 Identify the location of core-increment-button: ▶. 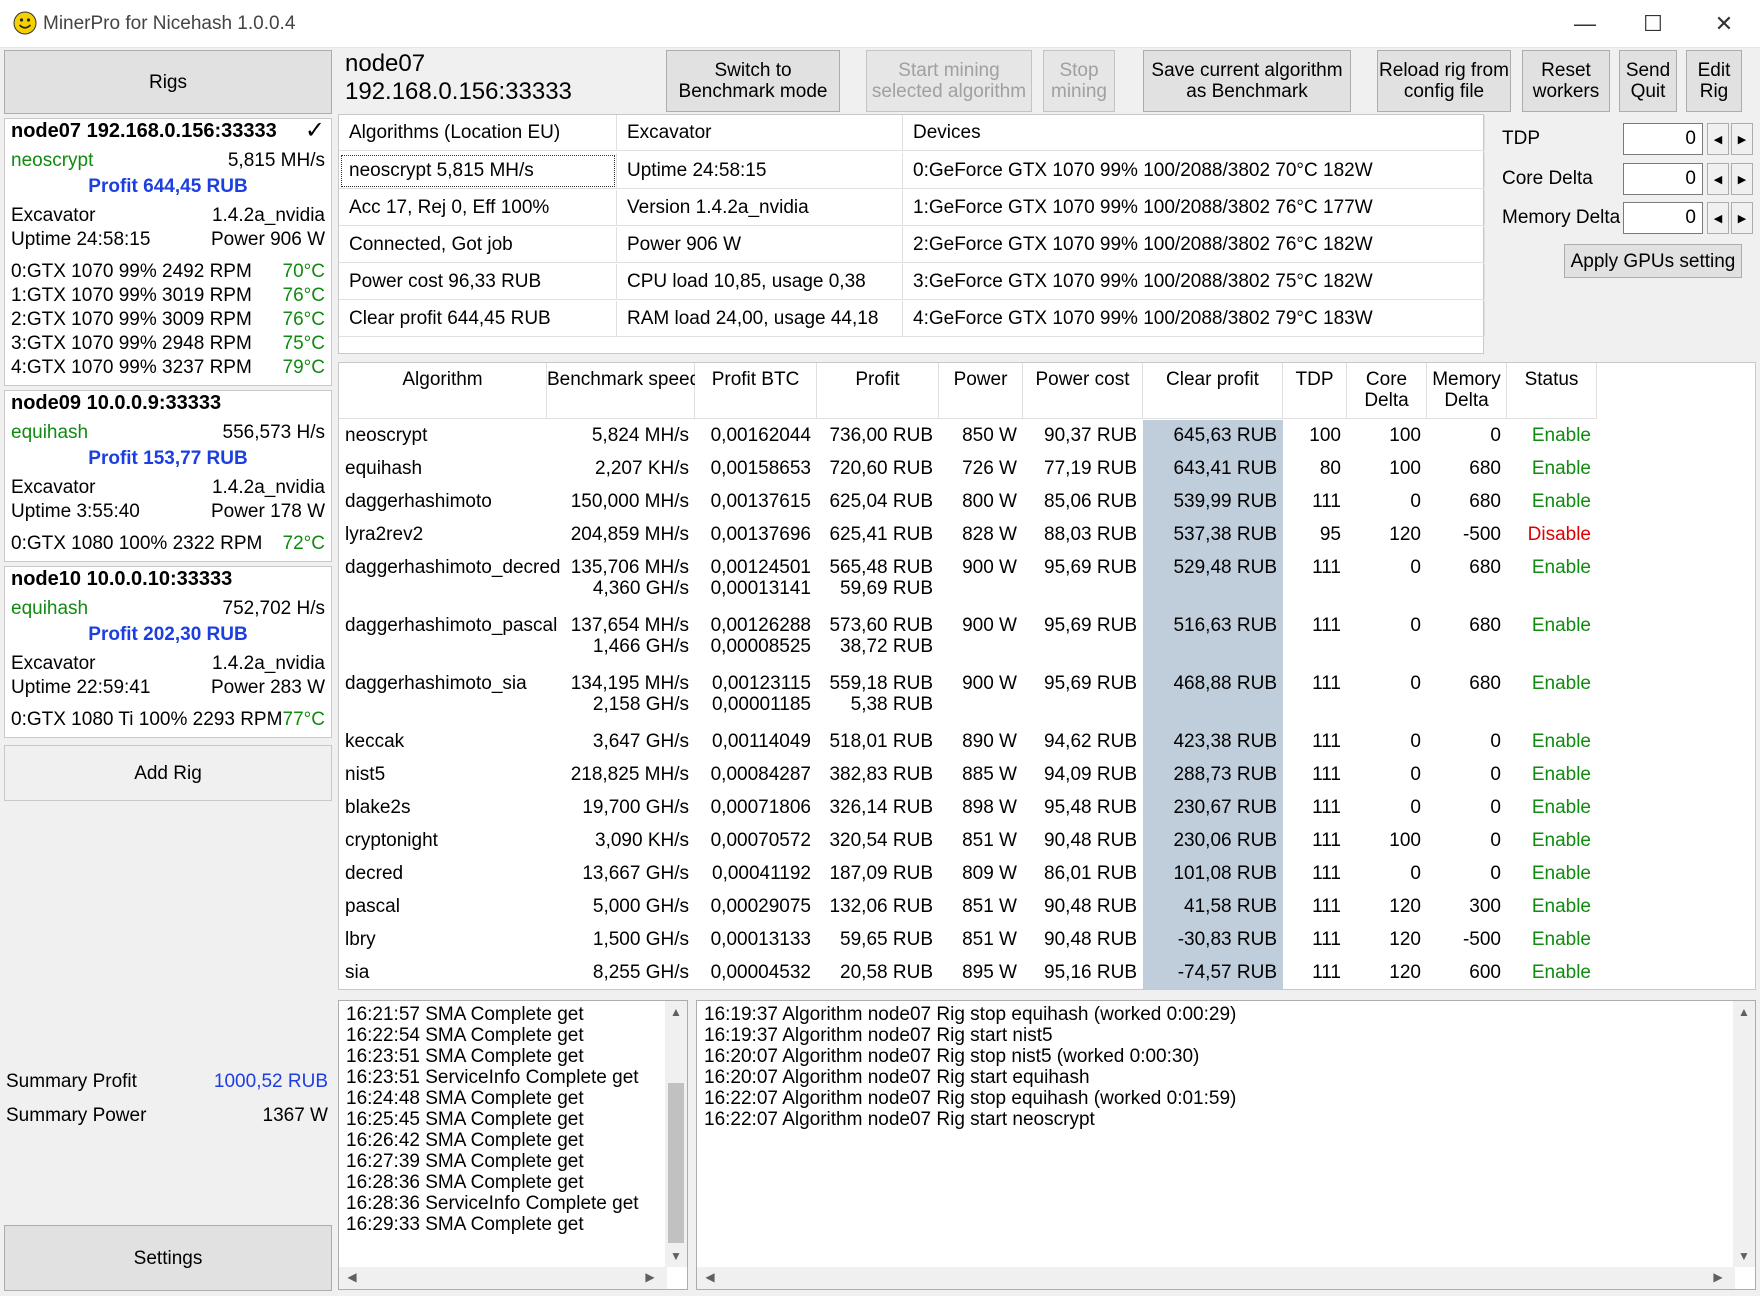
(1742, 179).